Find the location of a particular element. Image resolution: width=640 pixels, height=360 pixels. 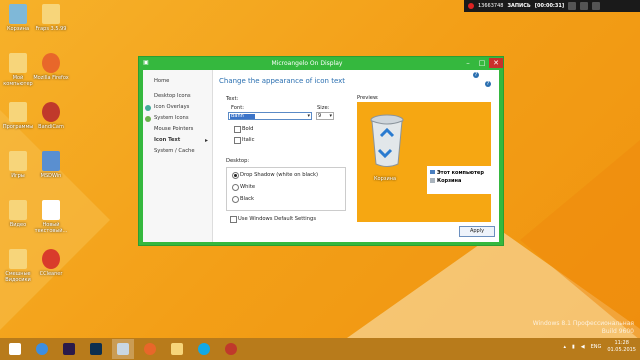

page-title: Change the appearance of icon text is located at coordinates (282, 81).